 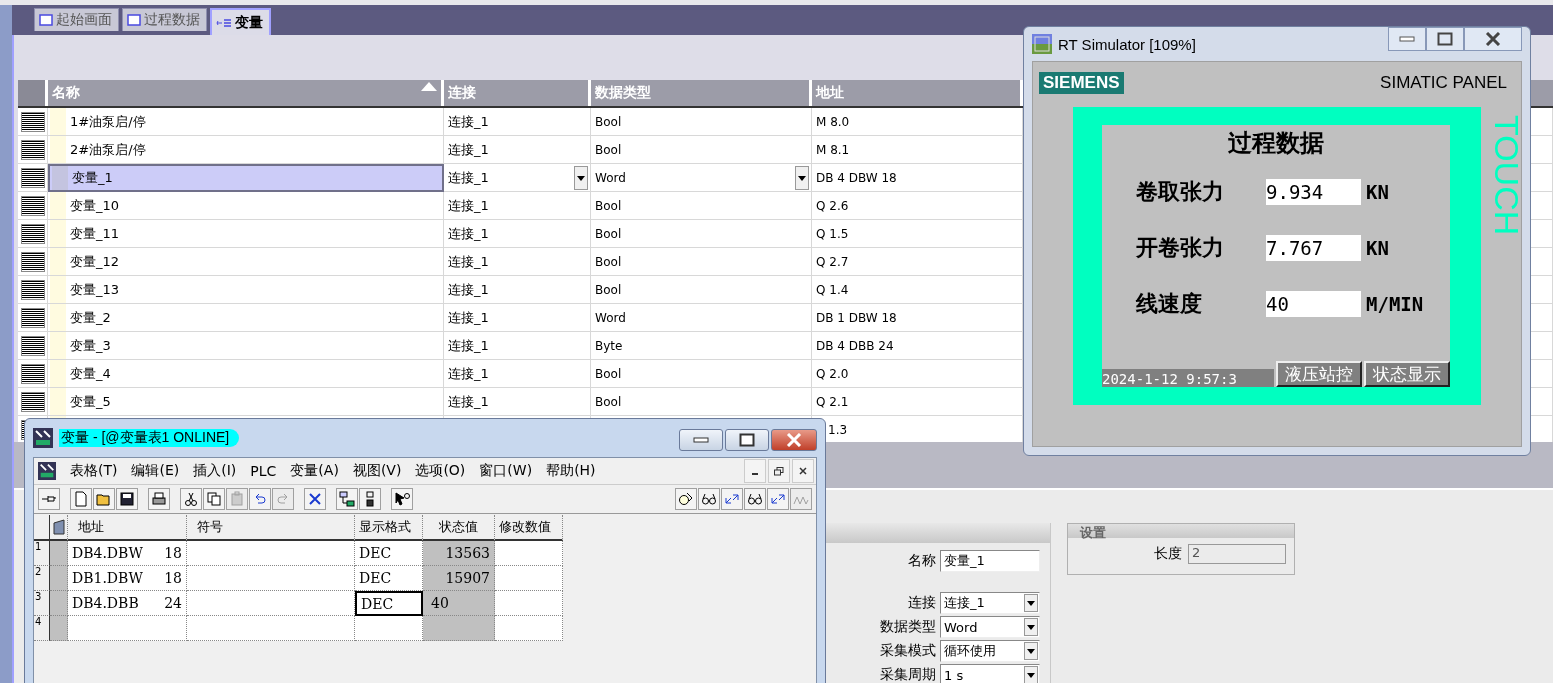 What do you see at coordinates (779, 471) in the screenshot?
I see `restore-button` at bounding box center [779, 471].